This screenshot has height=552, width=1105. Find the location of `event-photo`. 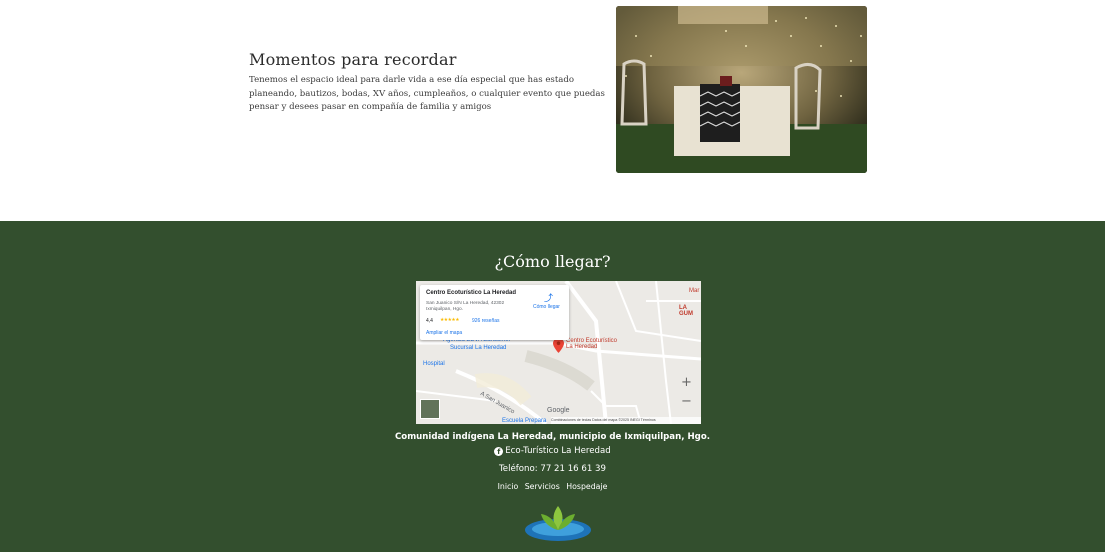

event-photo is located at coordinates (741, 89).